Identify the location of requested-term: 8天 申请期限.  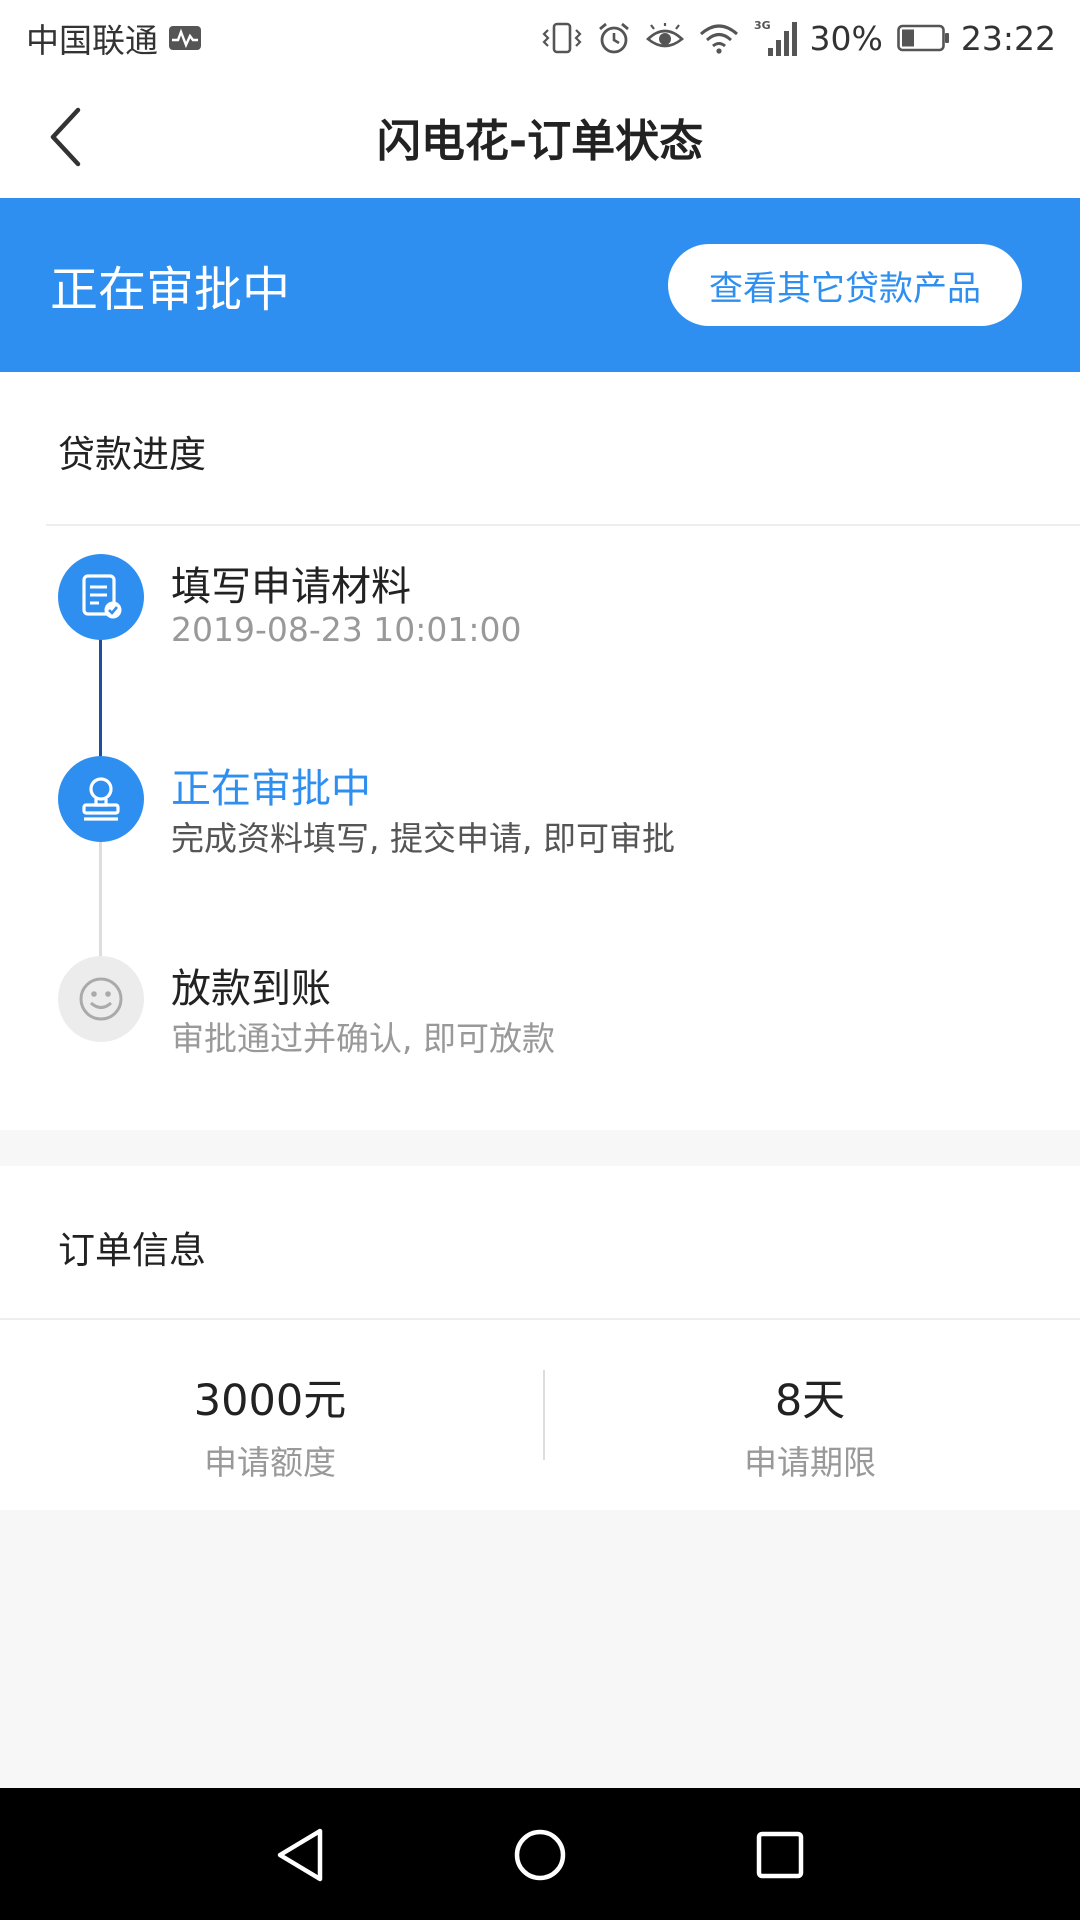
(810, 1425).